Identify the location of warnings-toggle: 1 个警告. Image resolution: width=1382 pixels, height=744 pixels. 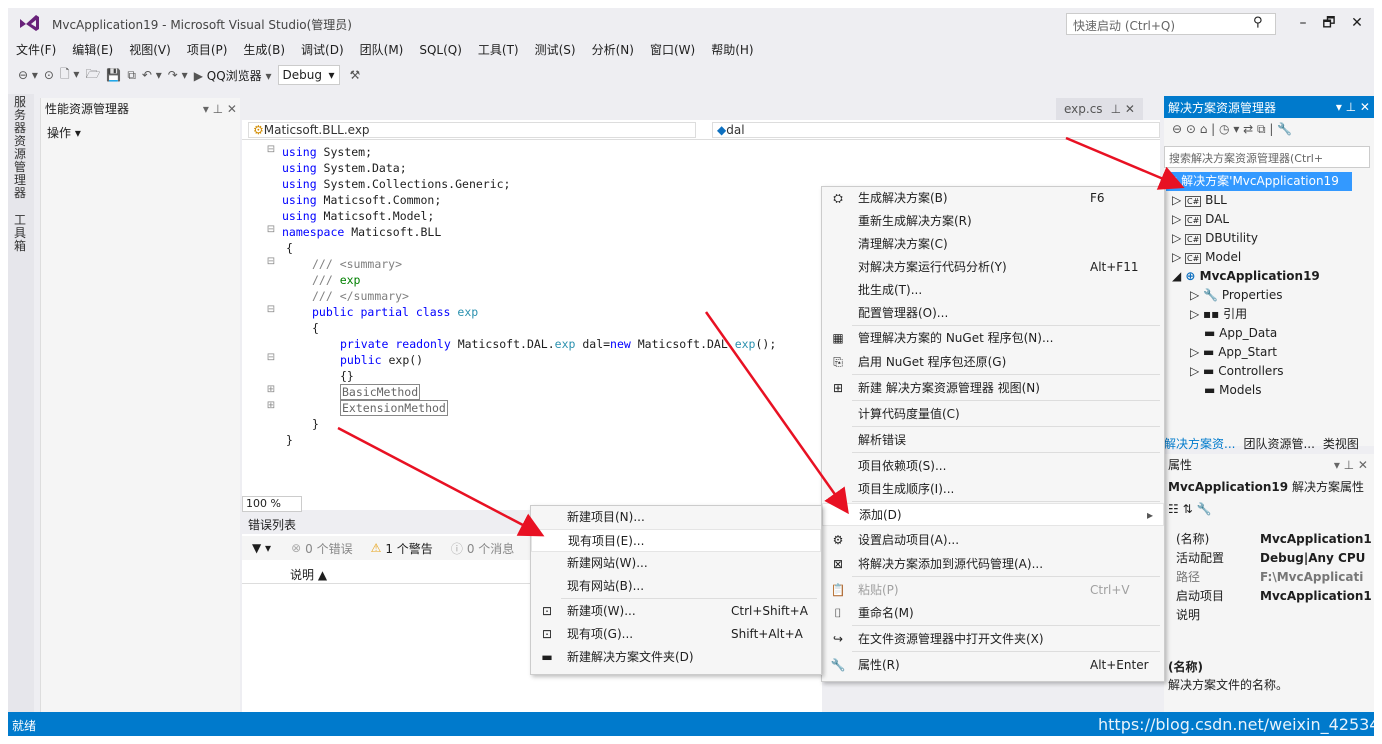
(408, 548).